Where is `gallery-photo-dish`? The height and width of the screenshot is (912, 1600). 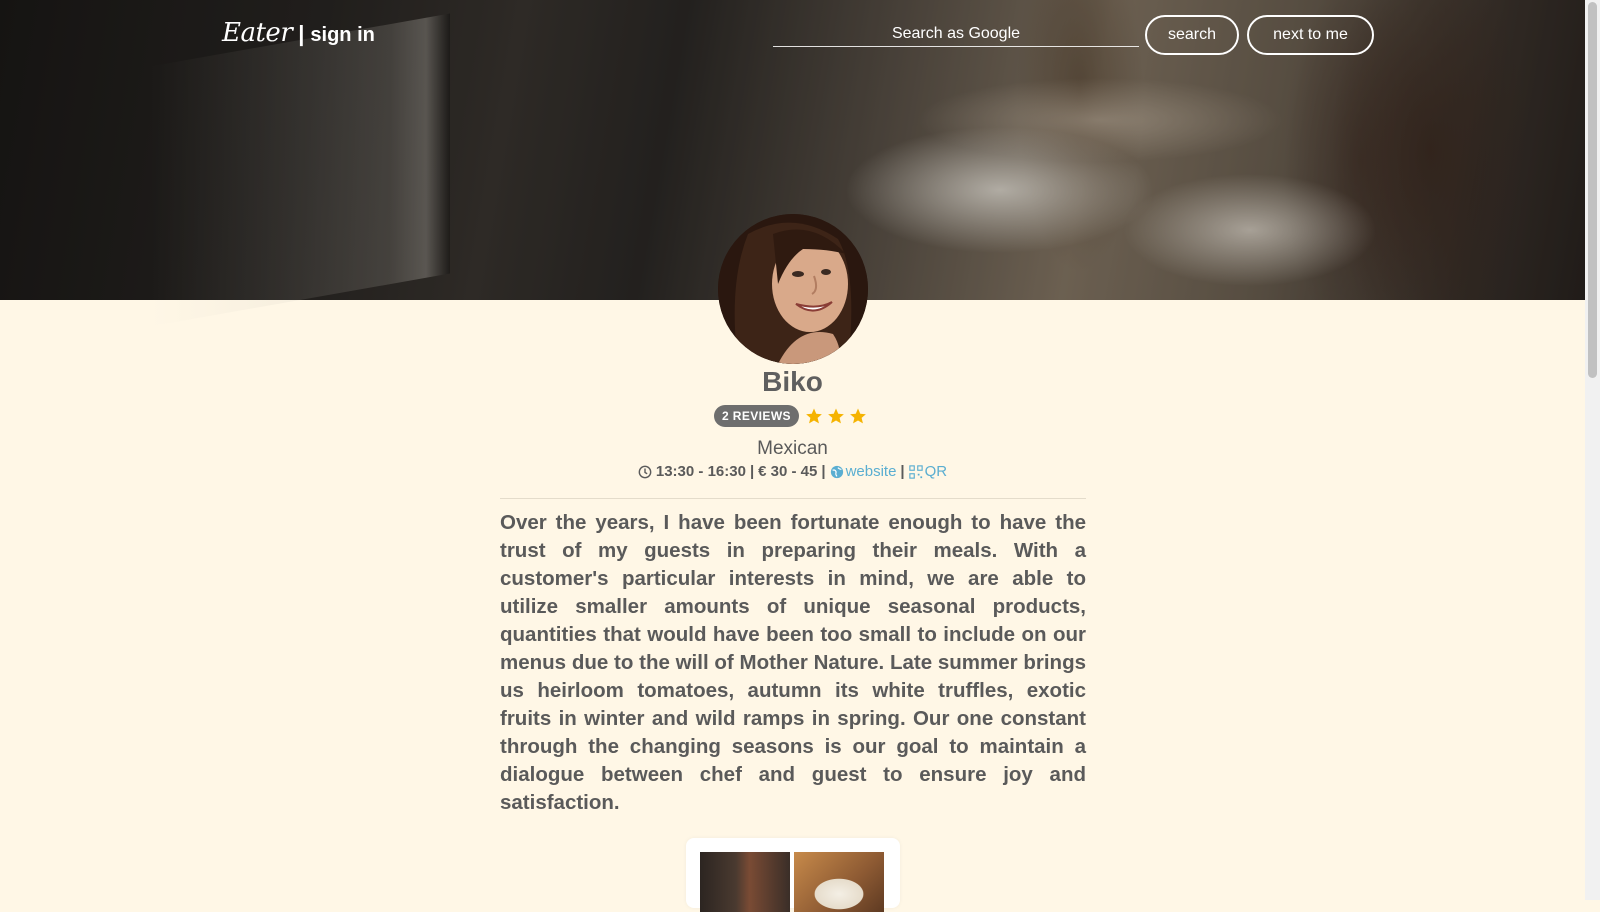 gallery-photo-dish is located at coordinates (839, 882).